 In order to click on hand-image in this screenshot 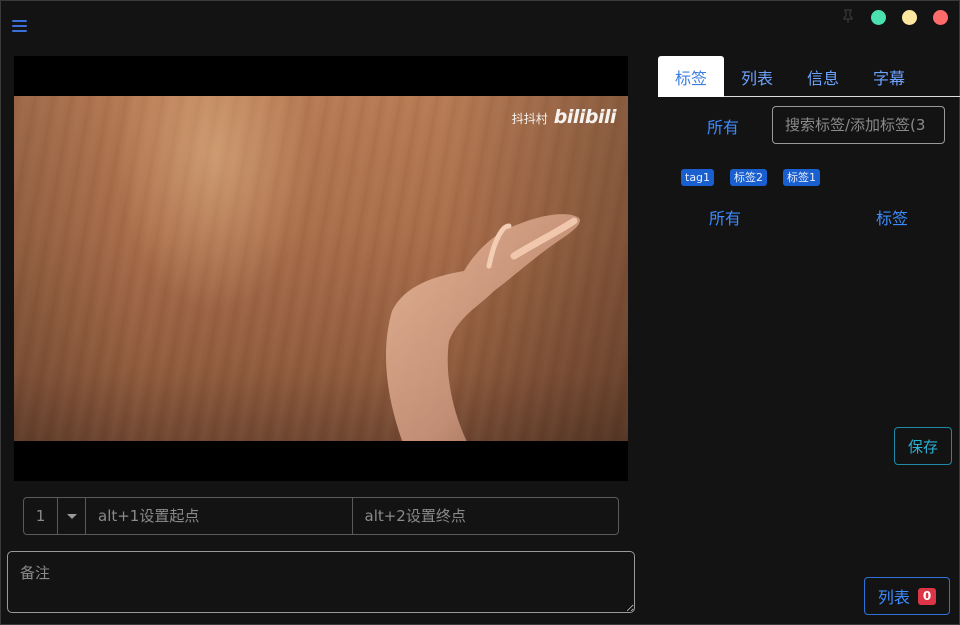, I will do `click(483, 327)`.